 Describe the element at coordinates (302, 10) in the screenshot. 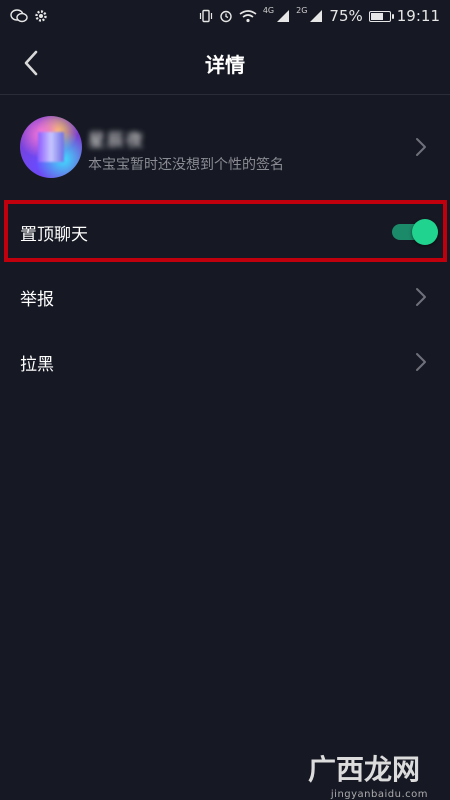

I see `signal-label-2: 2G` at that location.